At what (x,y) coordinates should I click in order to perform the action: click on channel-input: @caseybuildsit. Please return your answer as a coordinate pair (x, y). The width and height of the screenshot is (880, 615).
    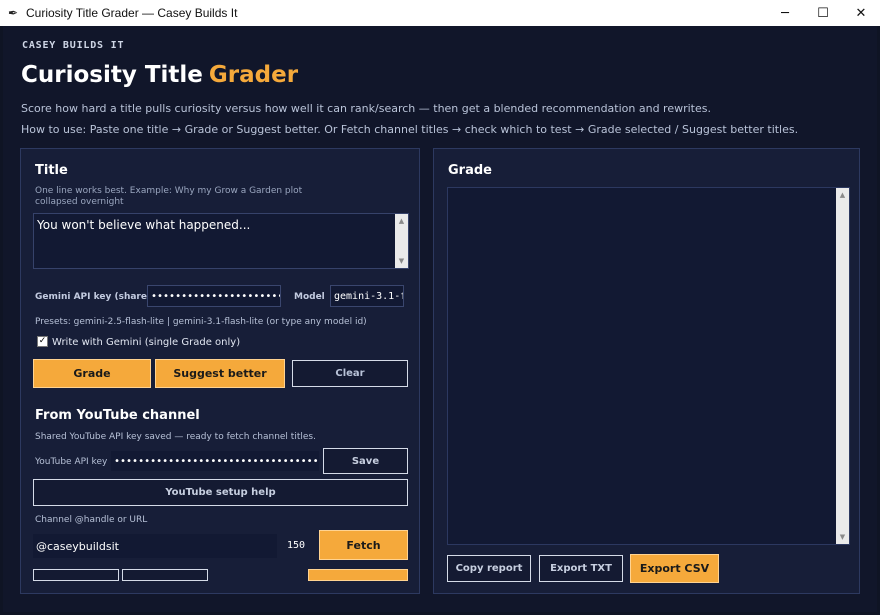
    Looking at the image, I should click on (155, 546).